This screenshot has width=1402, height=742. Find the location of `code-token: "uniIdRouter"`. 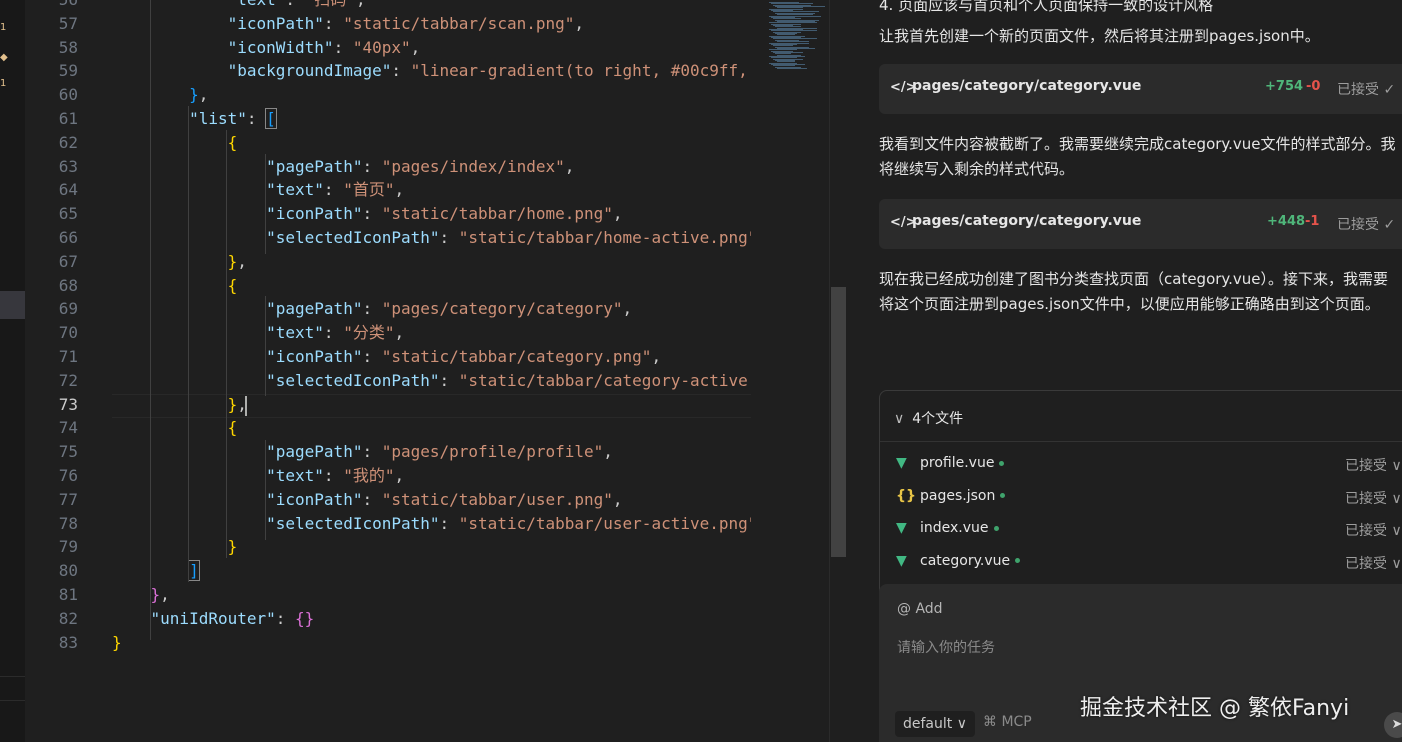

code-token: "uniIdRouter" is located at coordinates (213, 618).